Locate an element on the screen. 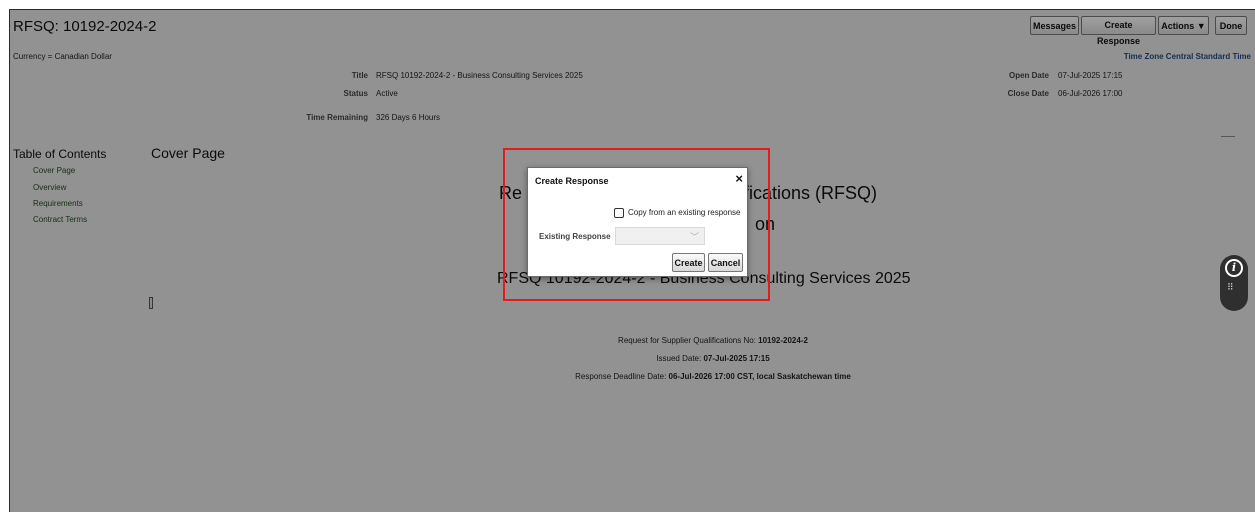 The image size is (1255, 512). info-icon: i is located at coordinates (1234, 268).